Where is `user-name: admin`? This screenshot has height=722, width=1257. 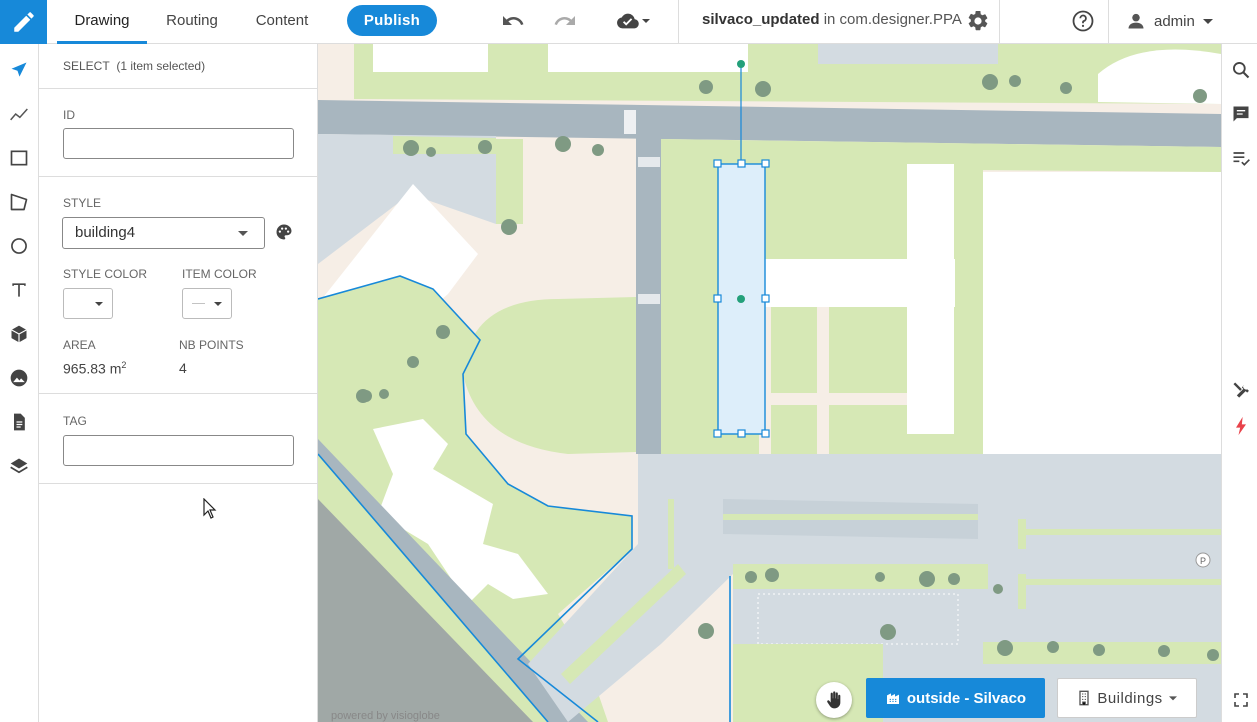
user-name: admin is located at coordinates (1174, 21).